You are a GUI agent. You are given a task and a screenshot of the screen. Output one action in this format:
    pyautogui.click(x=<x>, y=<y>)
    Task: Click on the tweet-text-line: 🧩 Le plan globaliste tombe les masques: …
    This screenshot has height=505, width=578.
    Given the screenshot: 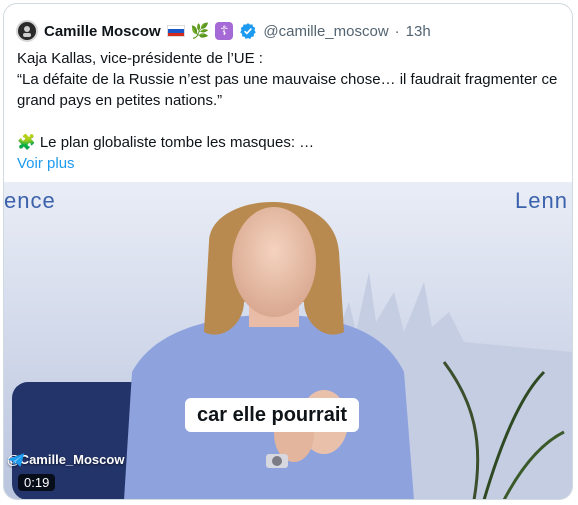 What is the action you would take?
    pyautogui.click(x=166, y=142)
    